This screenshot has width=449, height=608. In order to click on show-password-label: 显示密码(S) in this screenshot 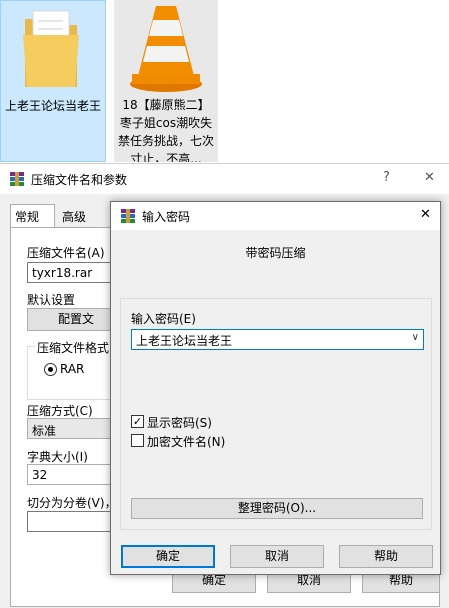, I will do `click(179, 423)`.